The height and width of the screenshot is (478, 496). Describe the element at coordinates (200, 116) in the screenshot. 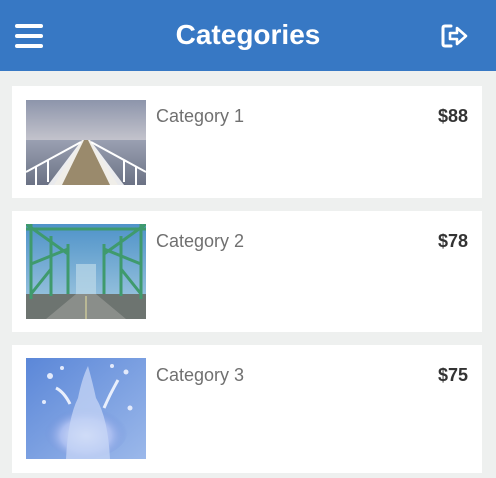

I see `category-name: Category 1` at that location.